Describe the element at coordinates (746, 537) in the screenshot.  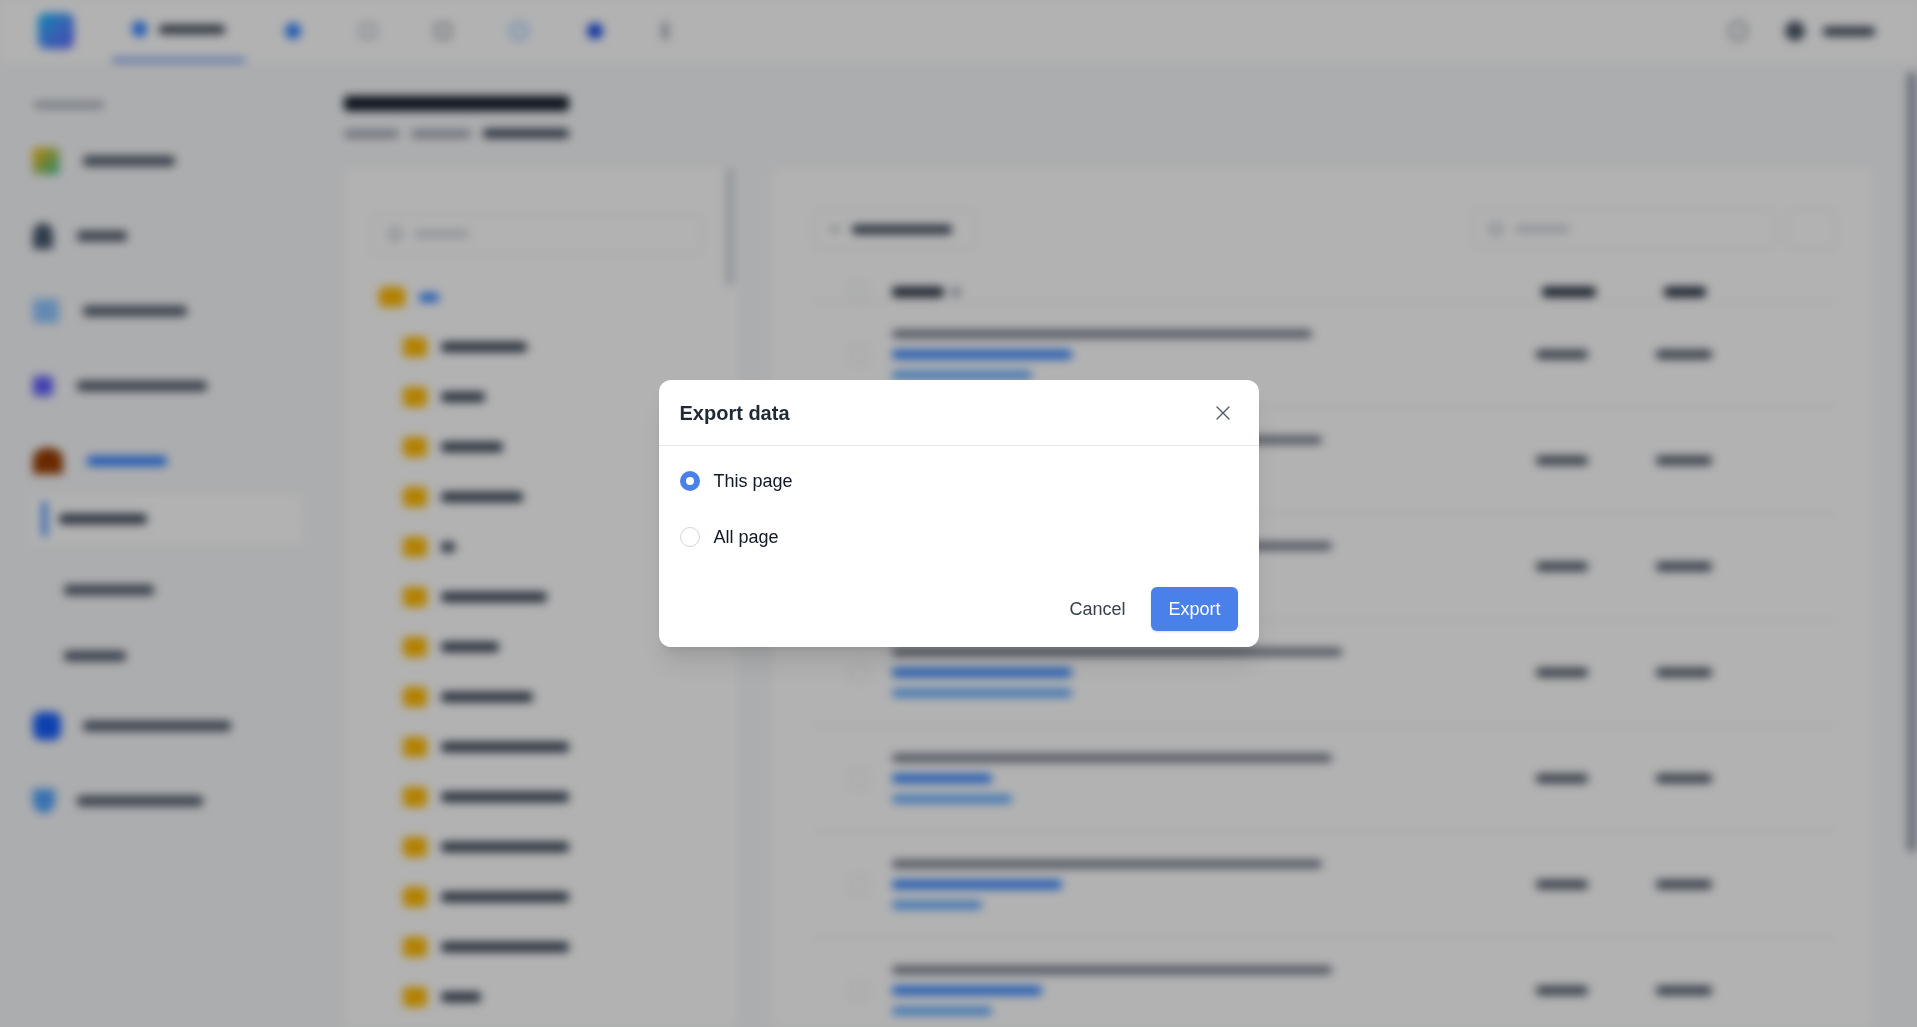
I see `radio-label: All page` at that location.